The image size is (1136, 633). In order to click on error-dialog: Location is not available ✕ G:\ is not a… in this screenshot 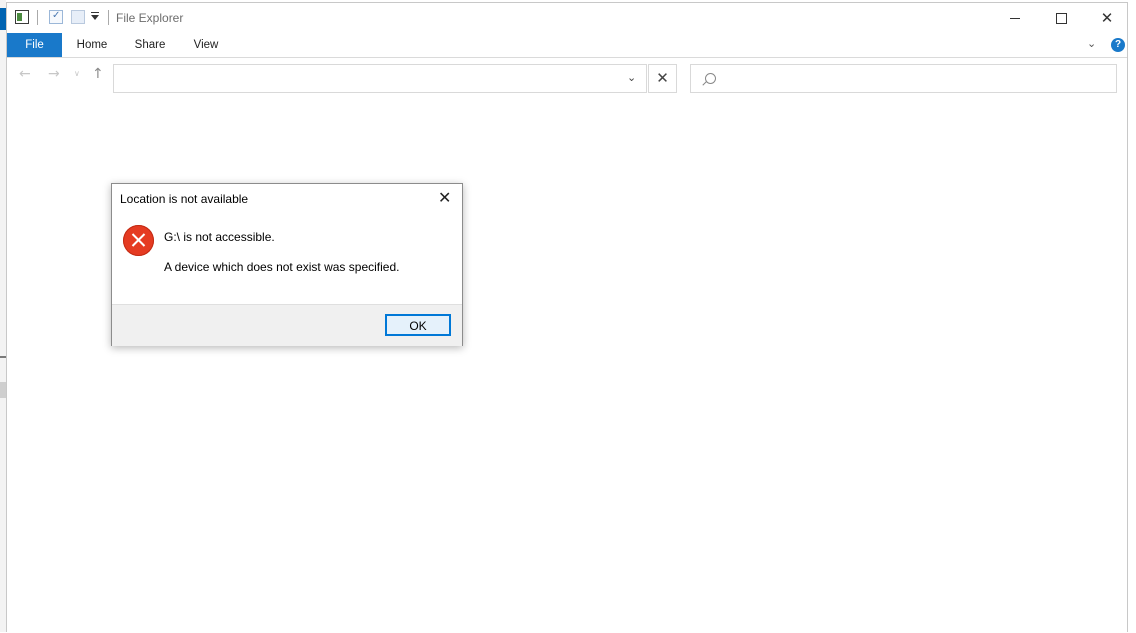, I will do `click(287, 264)`.